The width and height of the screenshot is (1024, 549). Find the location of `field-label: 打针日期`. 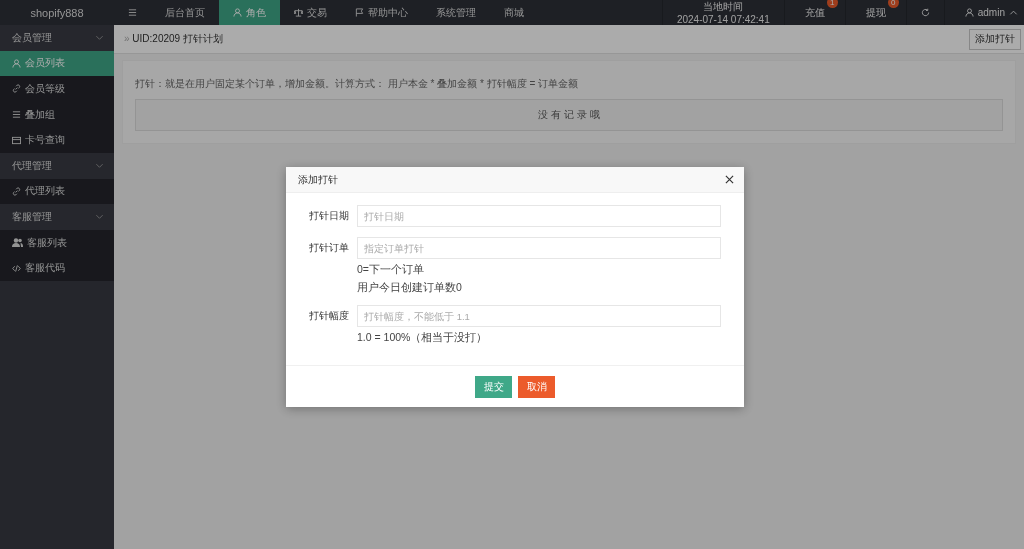

field-label: 打针日期 is located at coordinates (328, 216).